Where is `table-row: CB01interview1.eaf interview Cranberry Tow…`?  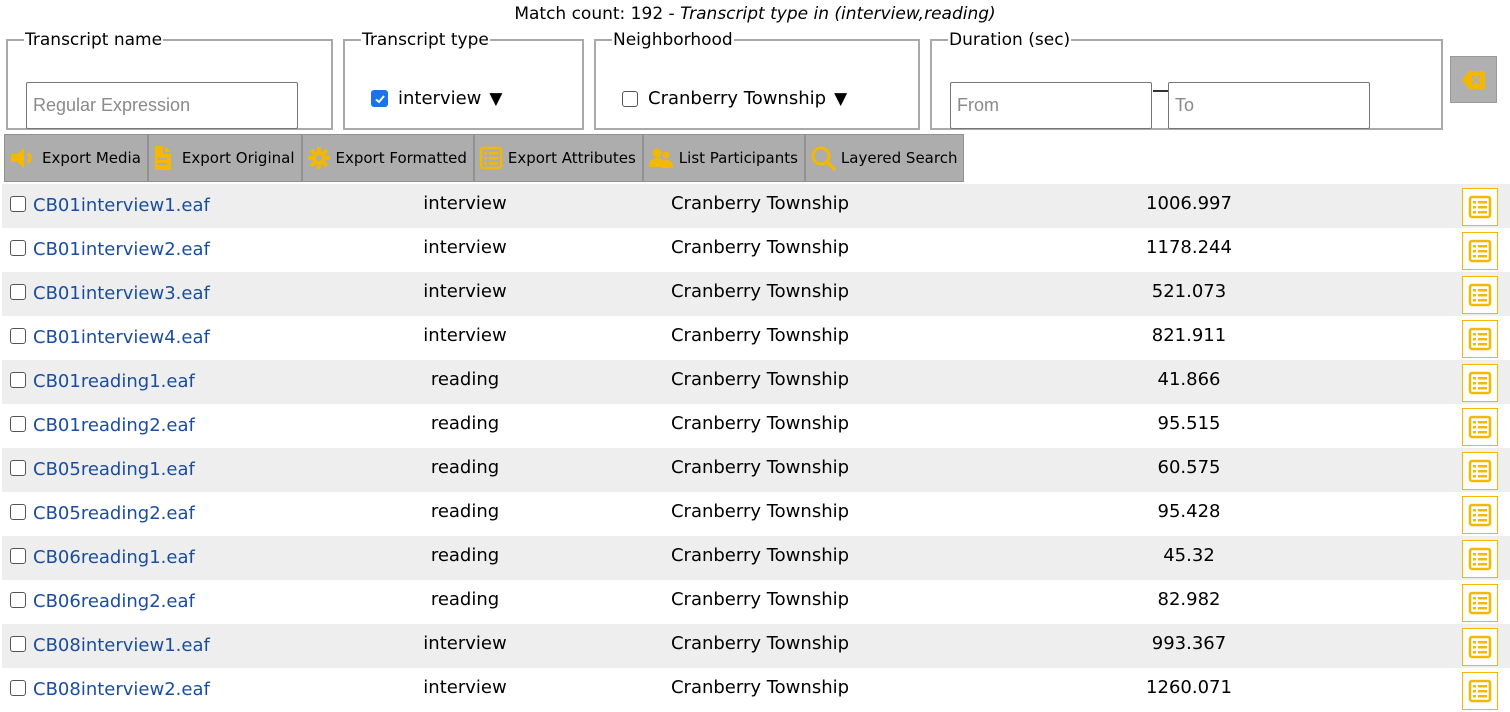 table-row: CB01interview1.eaf interview Cranberry Tow… is located at coordinates (756, 206).